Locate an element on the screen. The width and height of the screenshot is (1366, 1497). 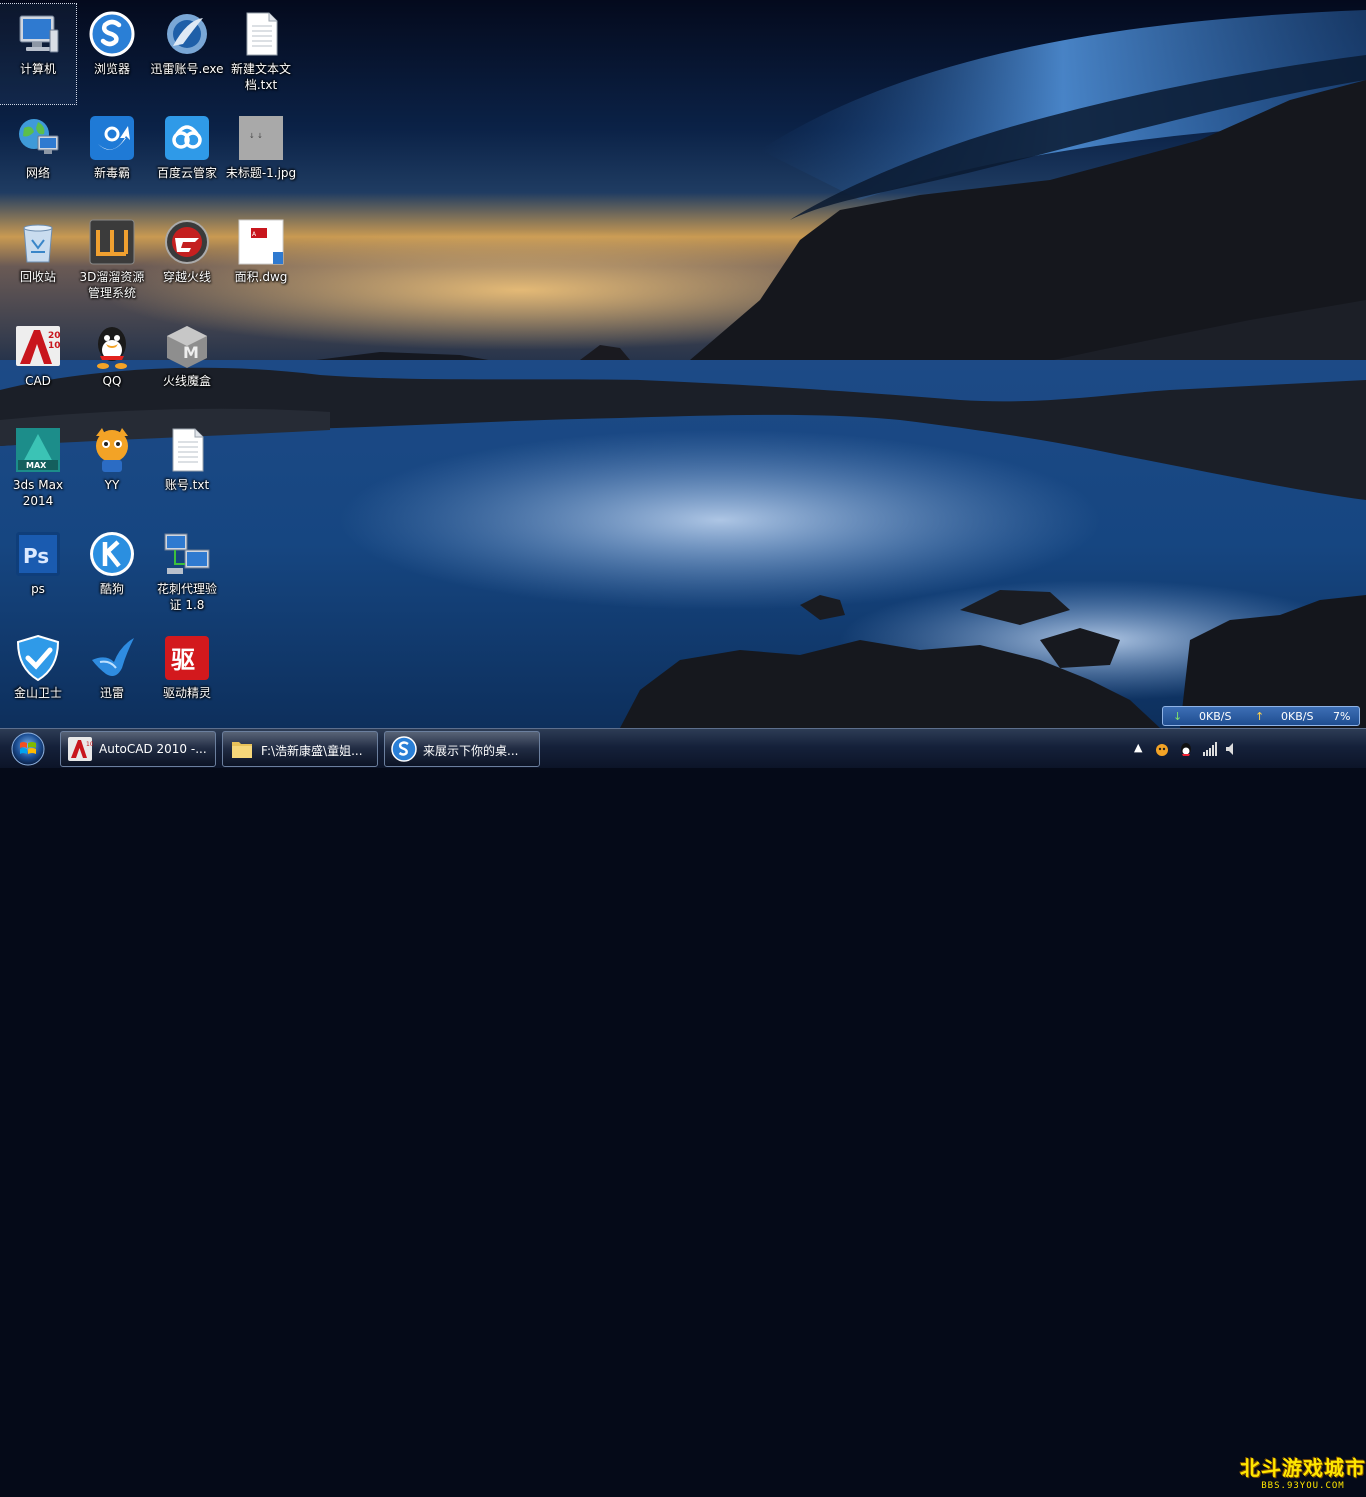
desktop-icon: QQ is located at coordinates (112, 366).